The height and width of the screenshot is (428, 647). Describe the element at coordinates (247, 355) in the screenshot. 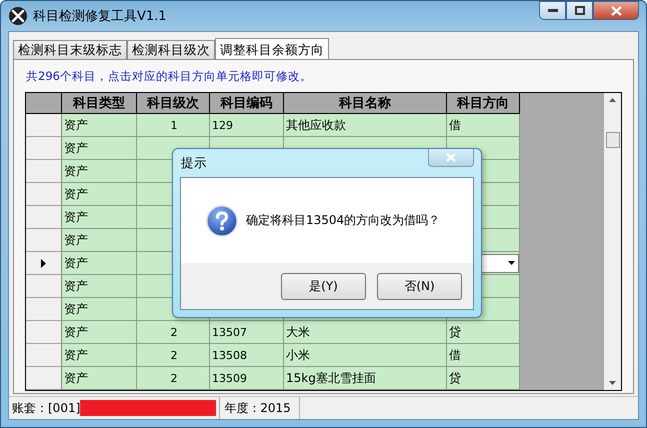

I see `table-cell: 13508` at that location.